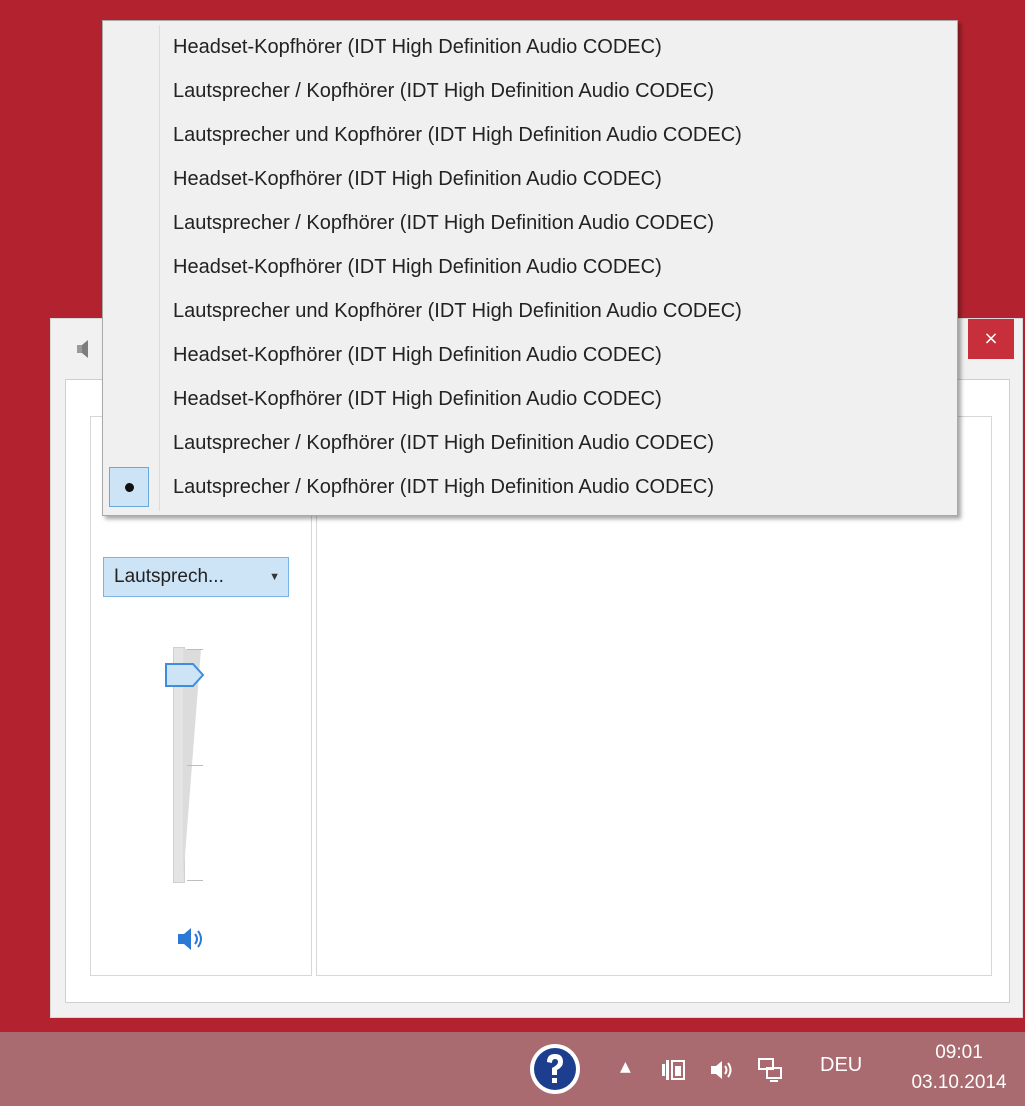 This screenshot has width=1025, height=1106. Describe the element at coordinates (274, 577) in the screenshot. I see `chevron-down-icon: ▼` at that location.